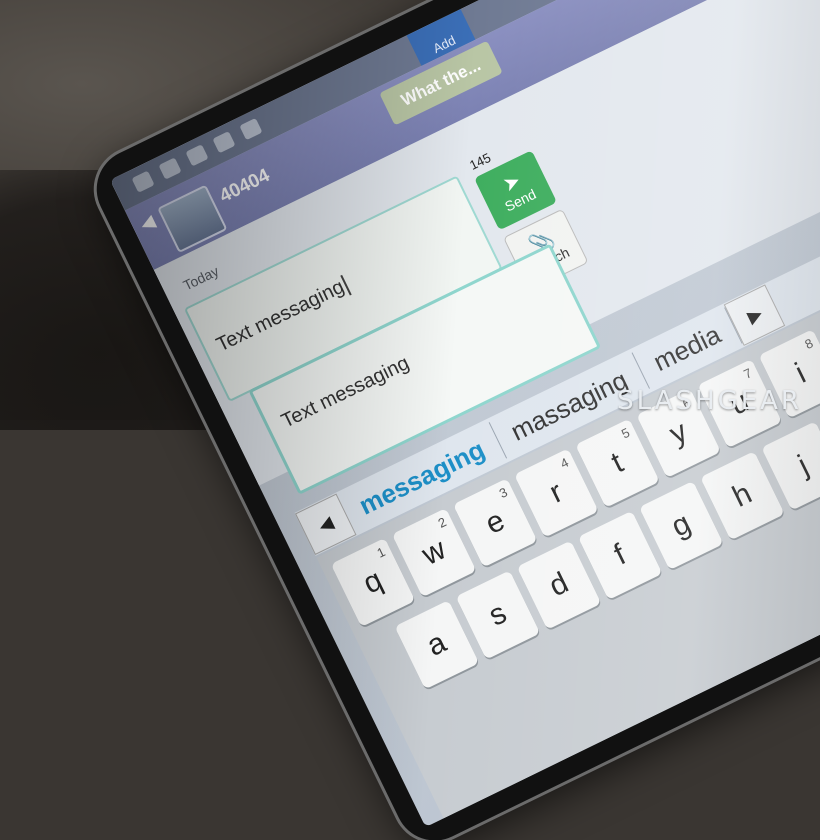 The image size is (820, 840). What do you see at coordinates (196, 155) in the screenshot?
I see `sync-icon` at bounding box center [196, 155].